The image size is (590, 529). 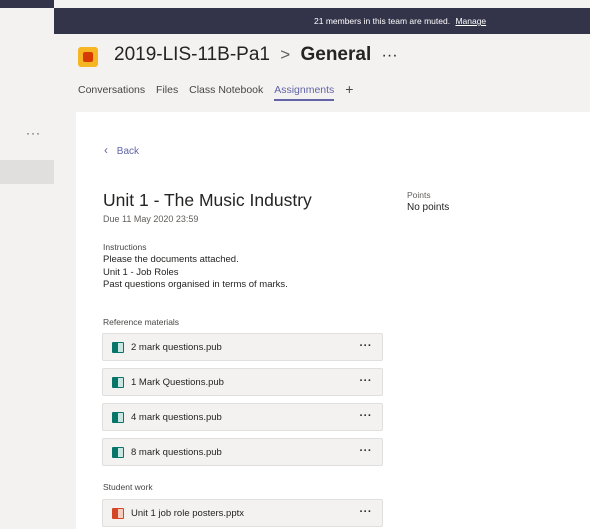 What do you see at coordinates (428, 207) in the screenshot?
I see `points-value: No points` at bounding box center [428, 207].